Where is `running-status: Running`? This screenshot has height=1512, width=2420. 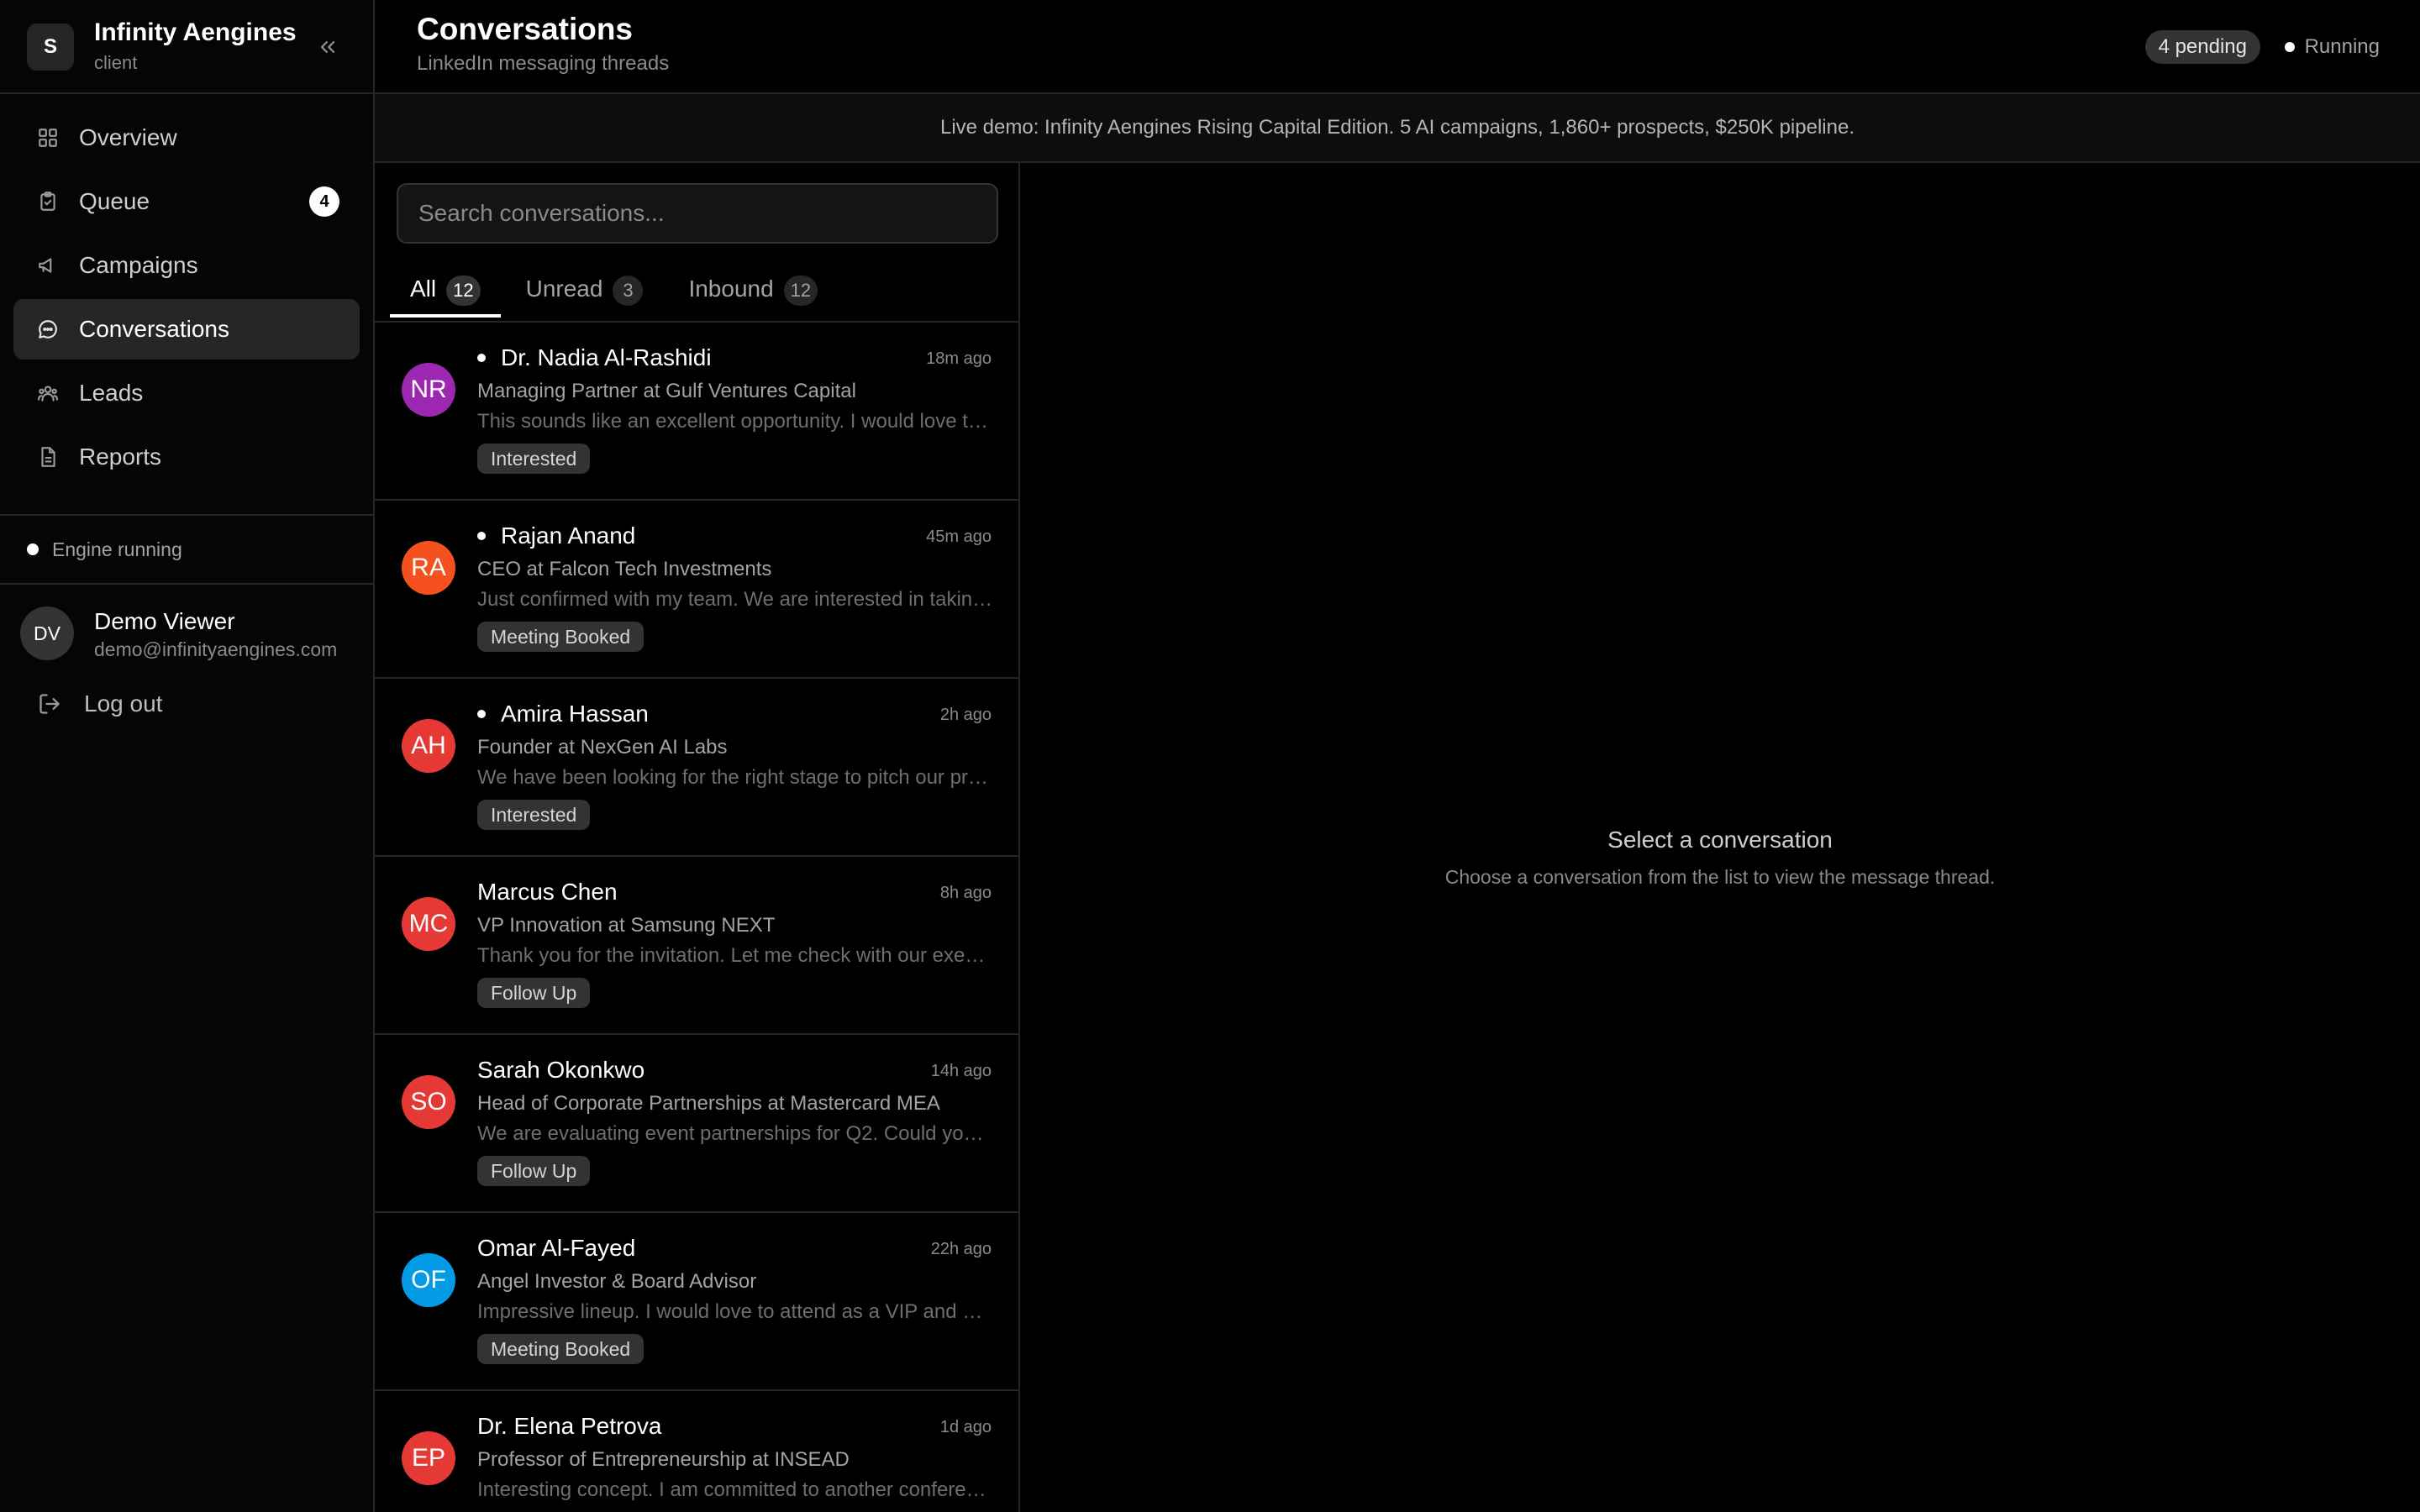
running-status: Running is located at coordinates (2332, 47).